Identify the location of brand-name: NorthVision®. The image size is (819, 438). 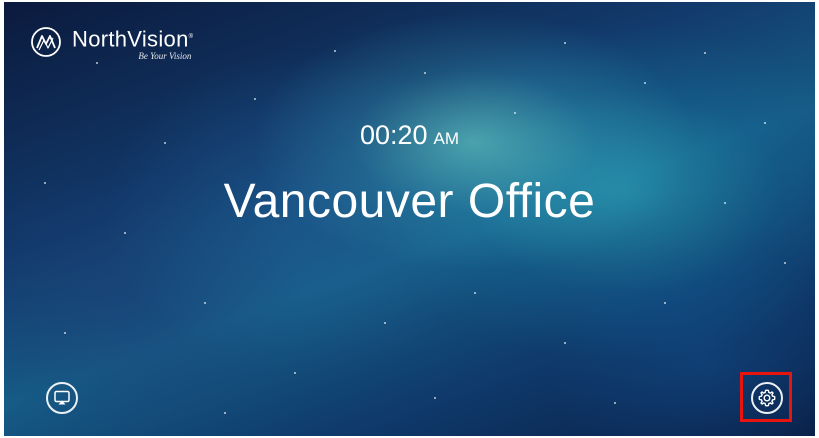
(133, 39).